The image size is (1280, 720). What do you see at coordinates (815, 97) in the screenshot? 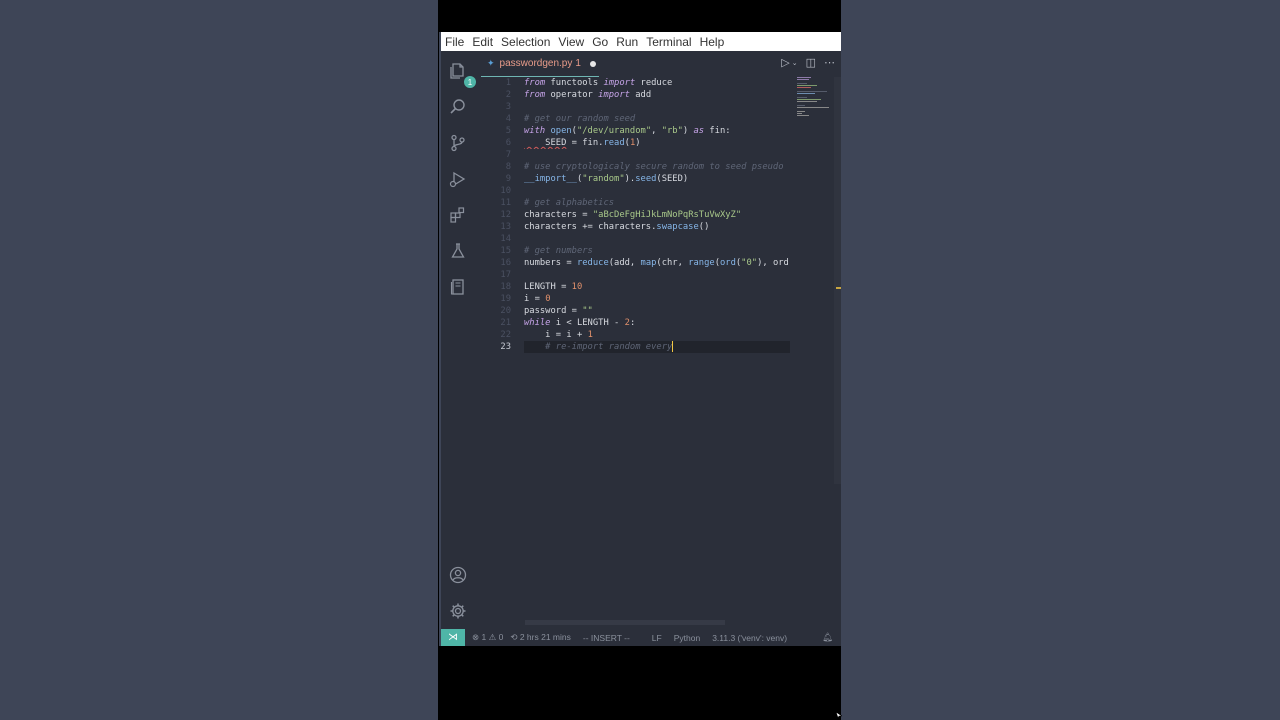
I see `minimap` at bounding box center [815, 97].